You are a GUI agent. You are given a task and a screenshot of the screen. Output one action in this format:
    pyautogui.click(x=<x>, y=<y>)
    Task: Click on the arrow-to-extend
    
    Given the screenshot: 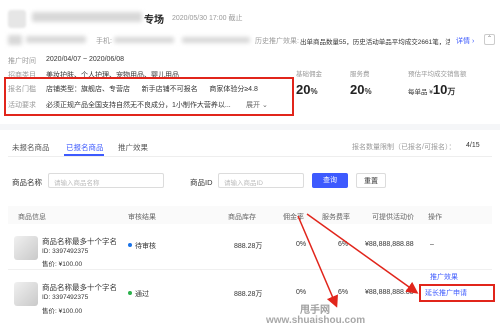 What is the action you would take?
    pyautogui.click(x=362, y=253)
    